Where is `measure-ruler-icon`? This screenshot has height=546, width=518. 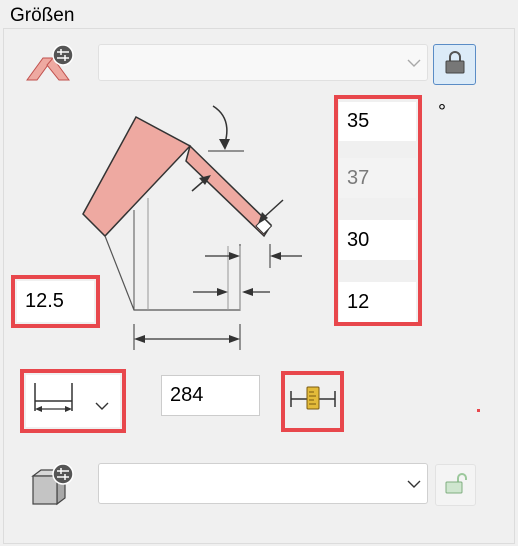
measure-ruler-icon is located at coordinates (313, 401).